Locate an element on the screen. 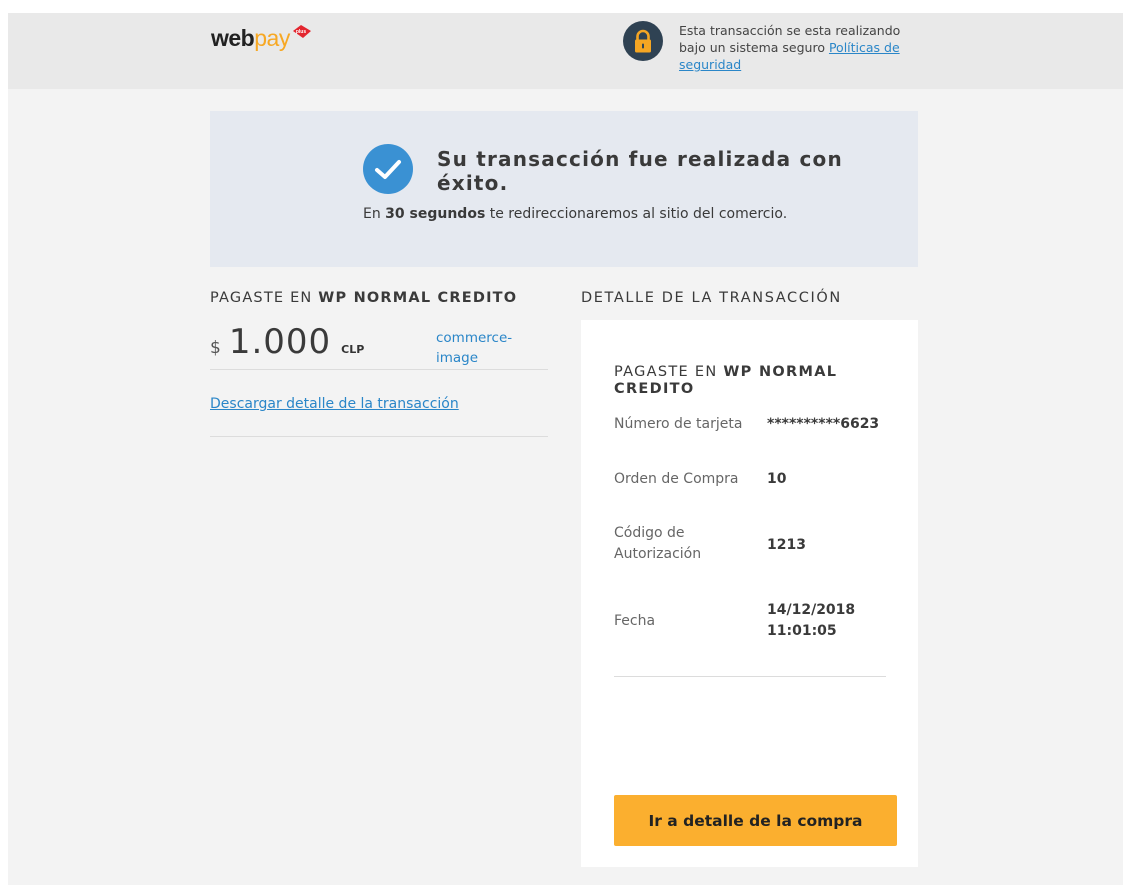 The height and width of the screenshot is (885, 1131). paid-at-prefix: PAGASTE EN is located at coordinates (264, 298).